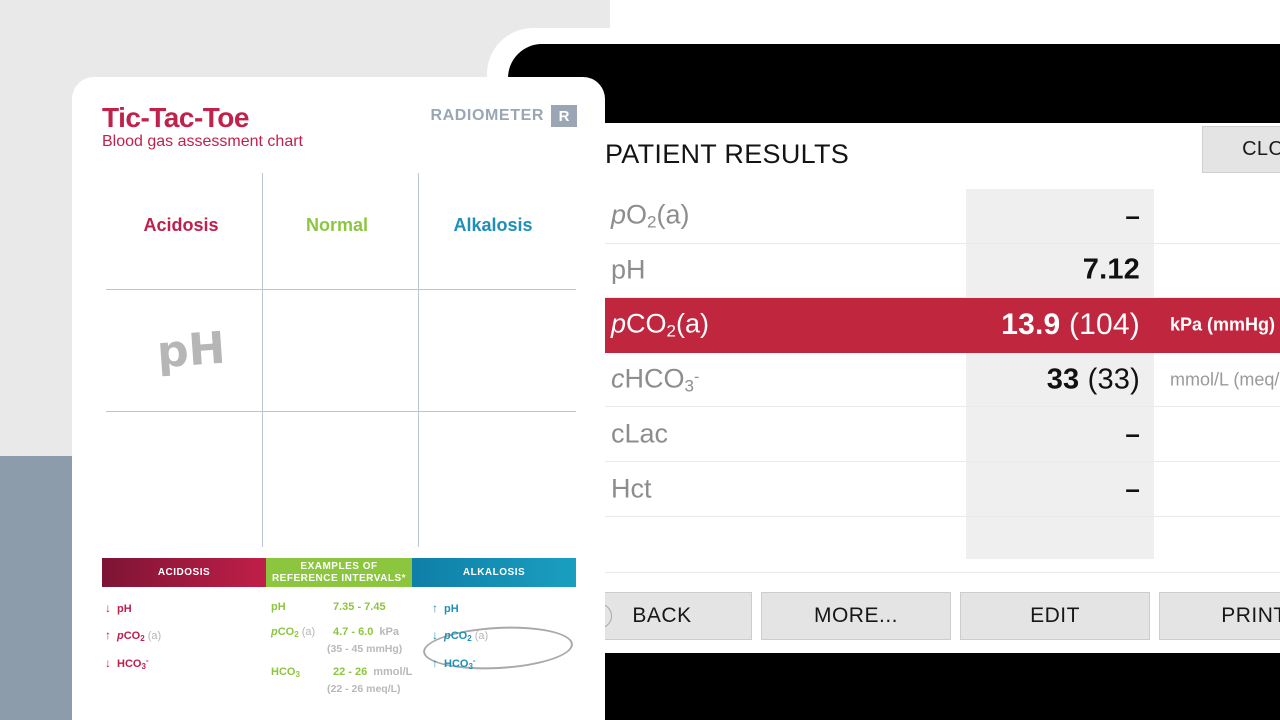 The height and width of the screenshot is (720, 1280). I want to click on legend-item: ↓ HCO3-, so click(133, 663).